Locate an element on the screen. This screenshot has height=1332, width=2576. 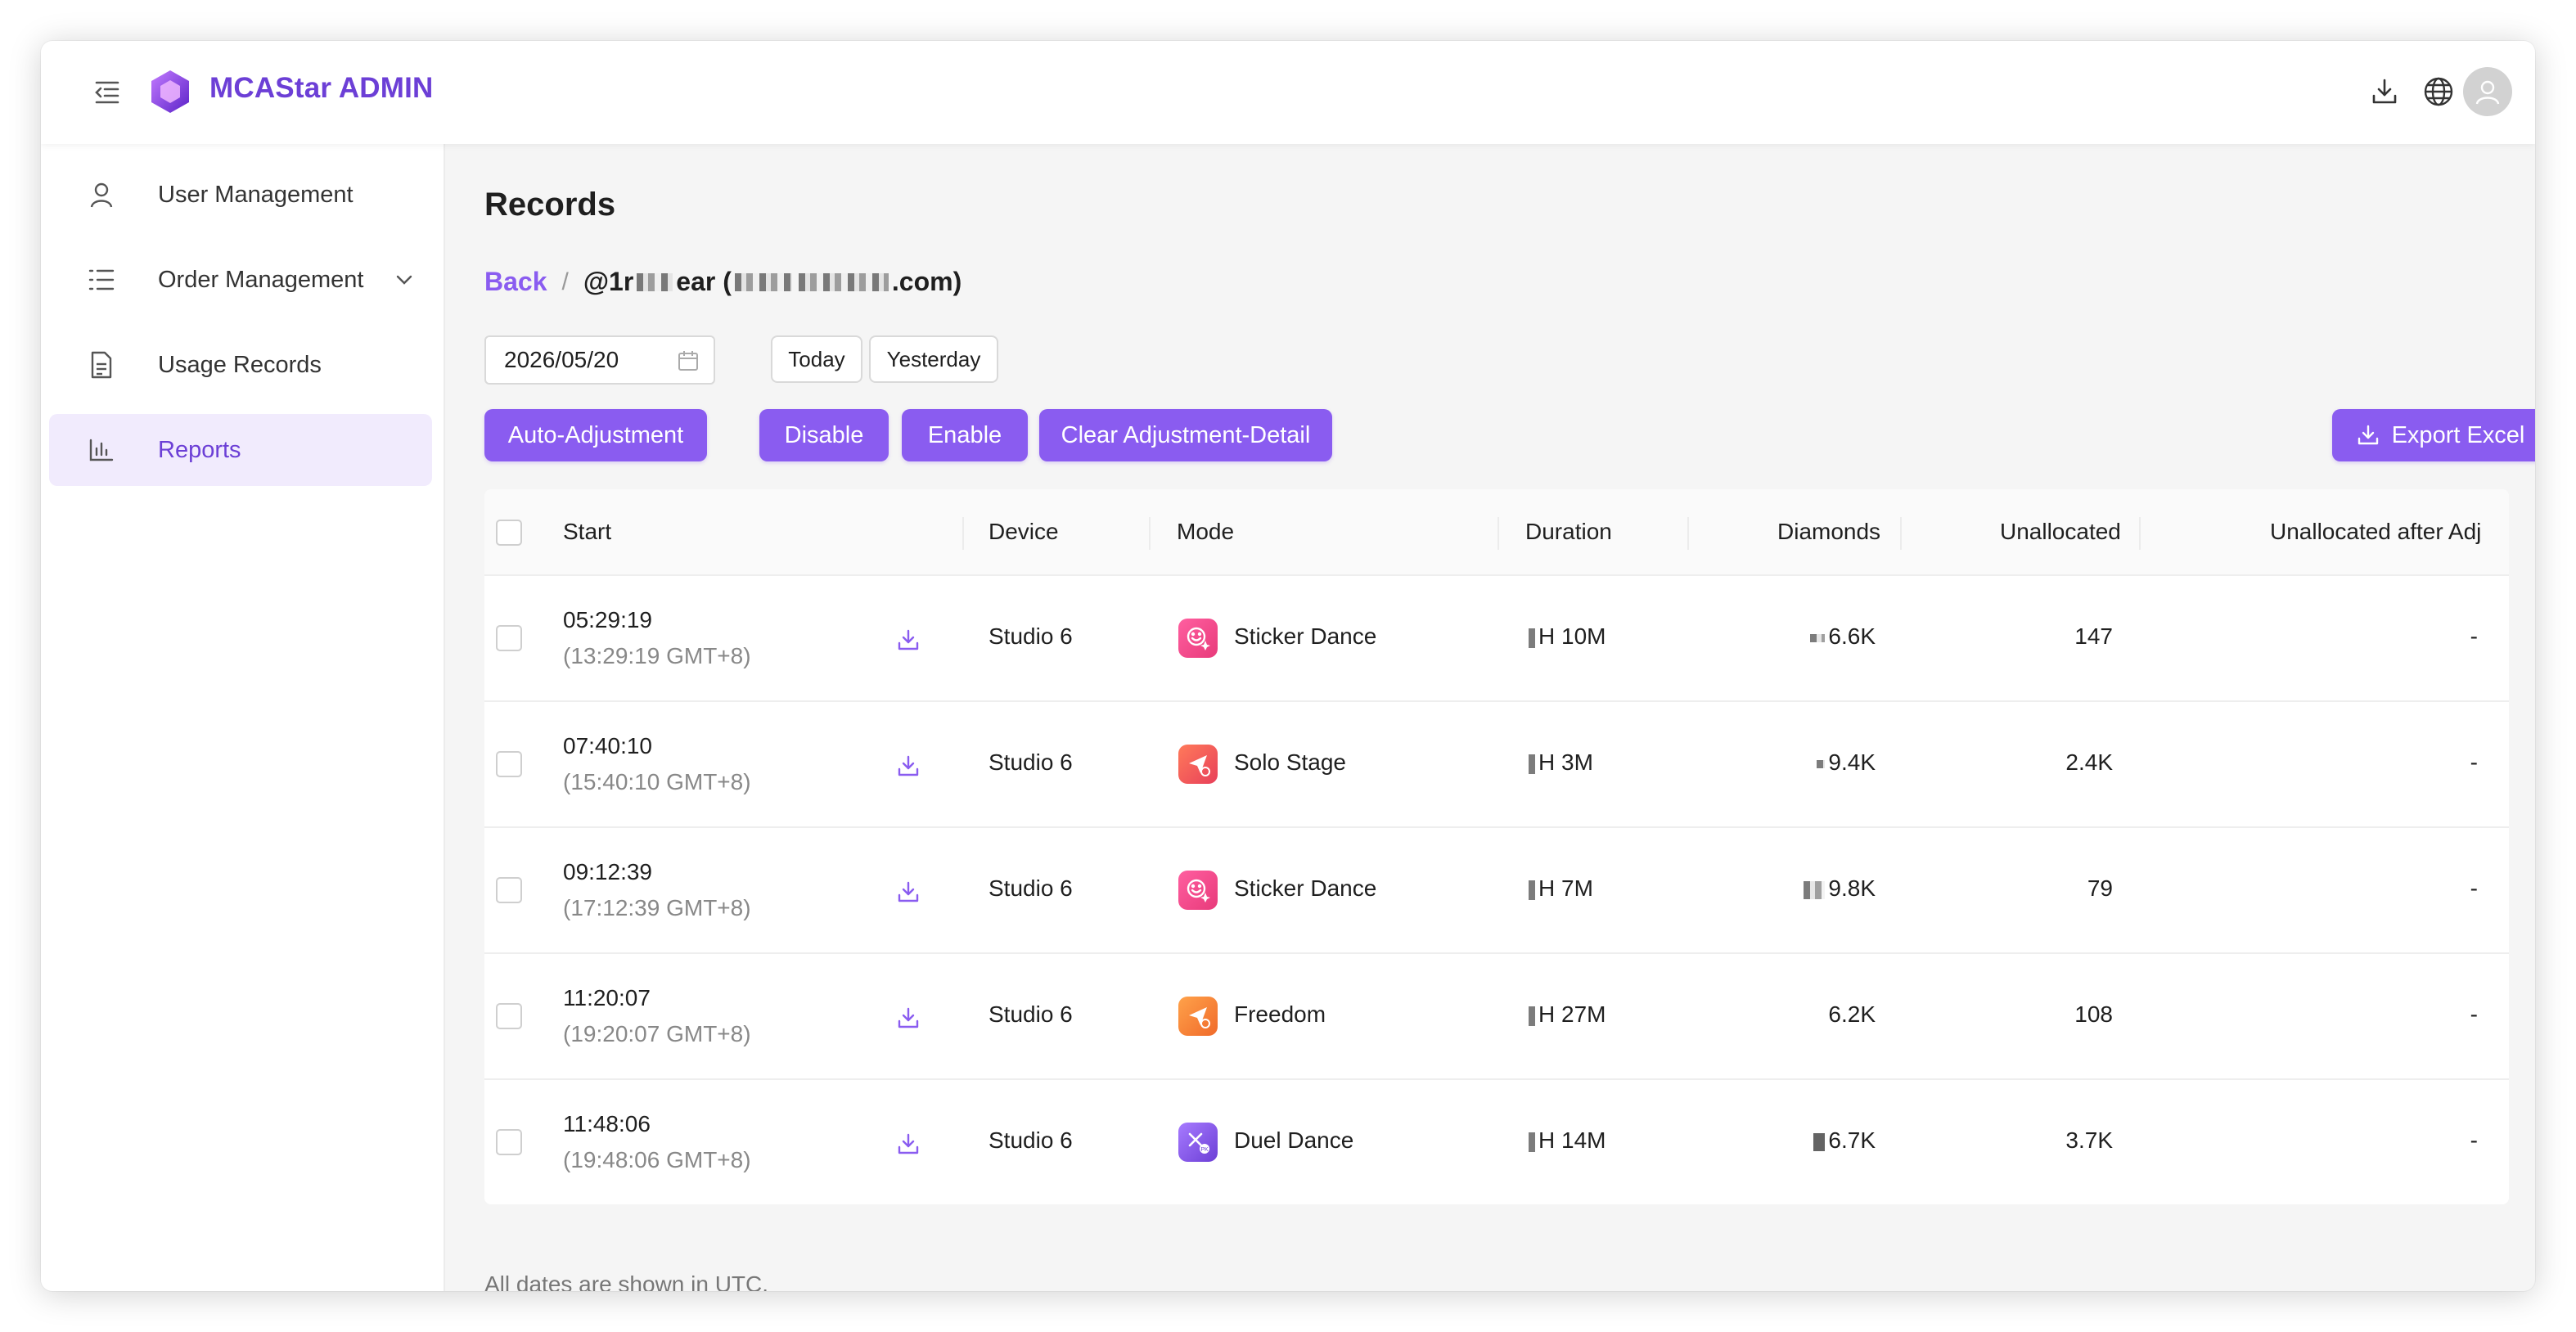
export-excel-button: Export Excel is located at coordinates (2433, 435).